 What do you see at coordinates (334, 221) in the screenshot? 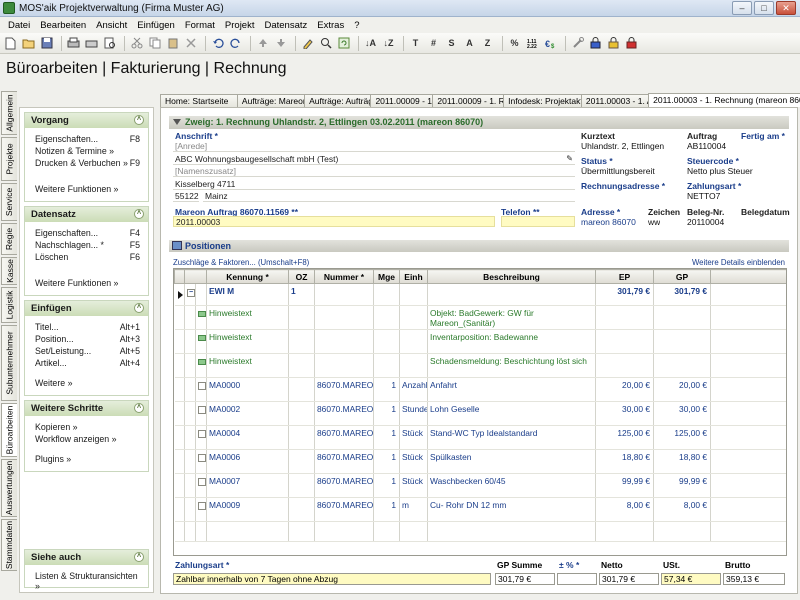
I see `mareon-auftrag-field: 2011.00003` at bounding box center [334, 221].